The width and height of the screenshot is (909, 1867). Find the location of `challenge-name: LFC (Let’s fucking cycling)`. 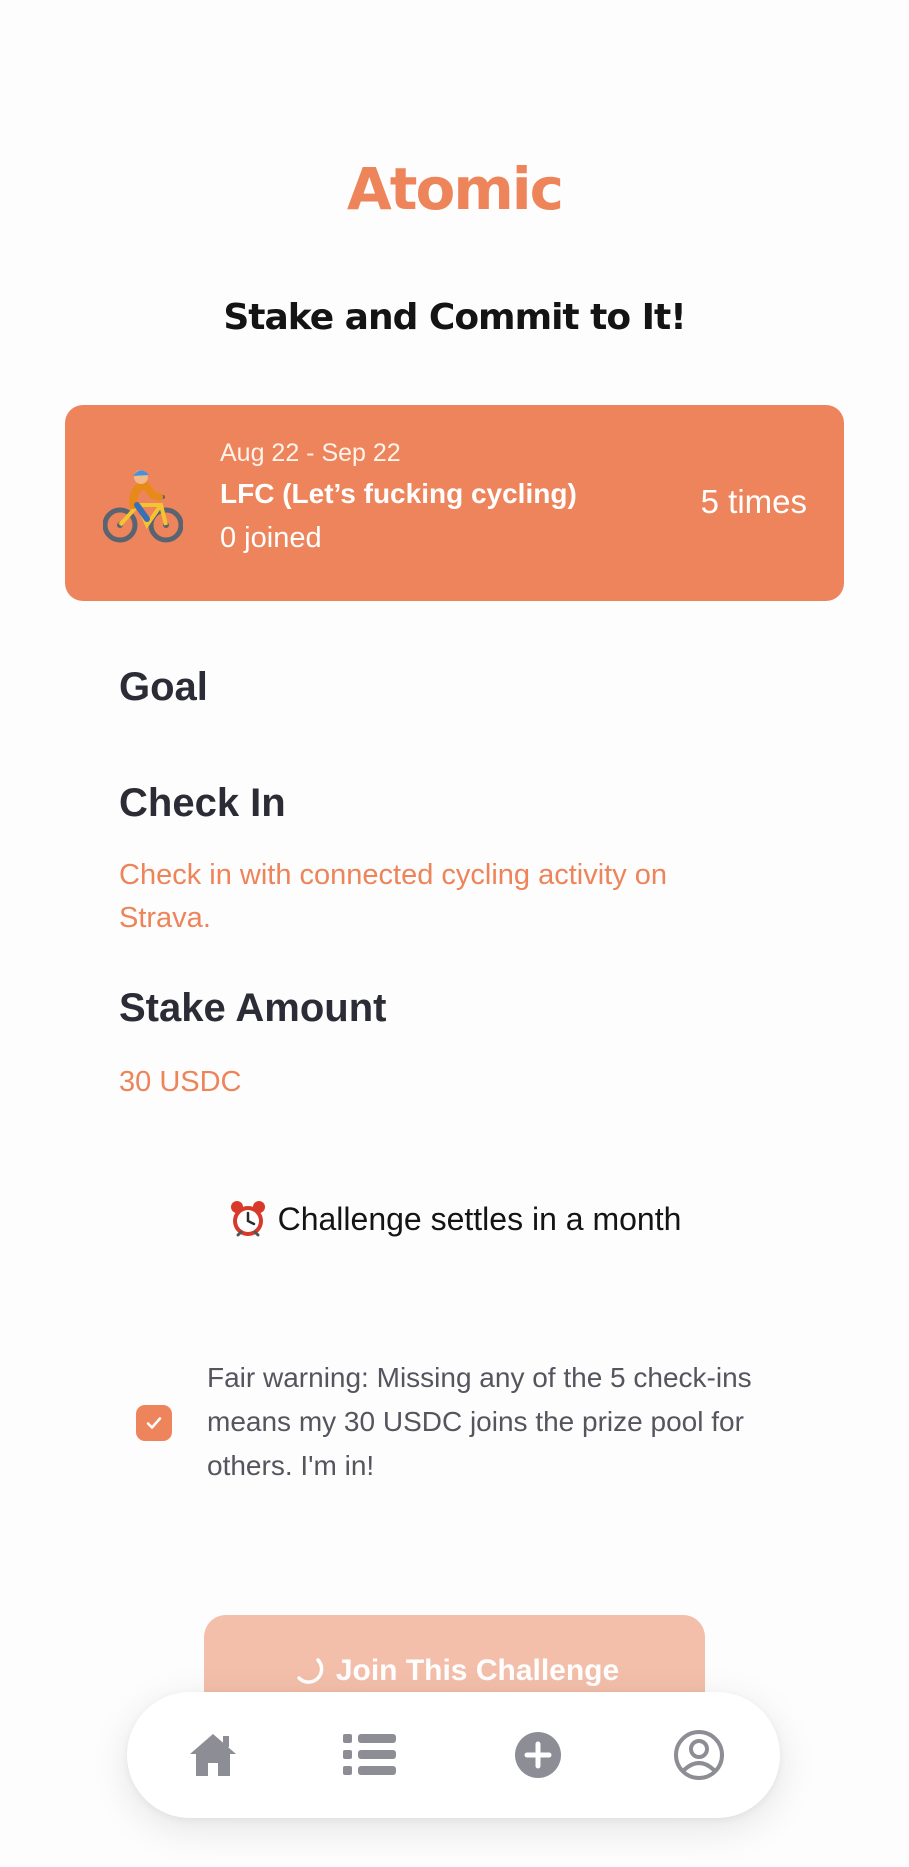

challenge-name: LFC (Let’s fucking cycling) is located at coordinates (398, 493).